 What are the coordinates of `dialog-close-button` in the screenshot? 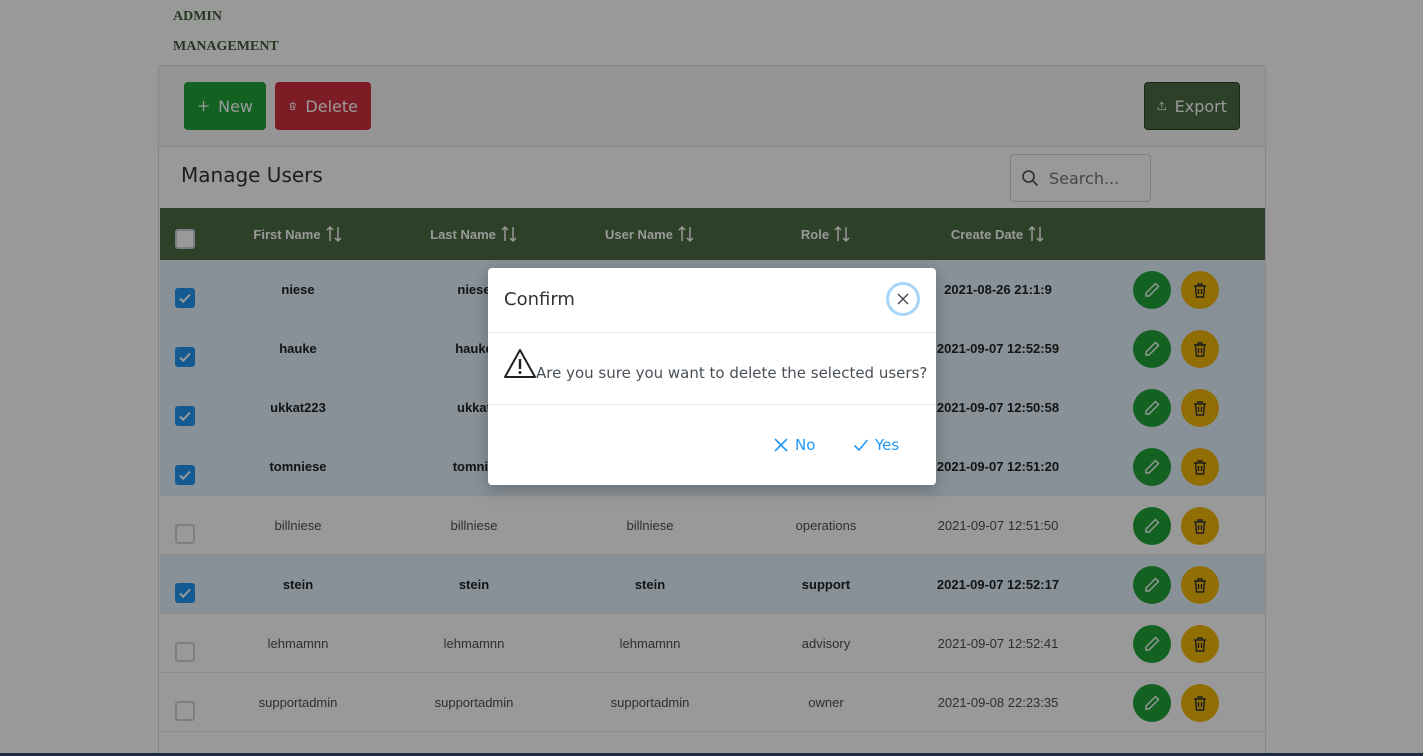 It's located at (903, 299).